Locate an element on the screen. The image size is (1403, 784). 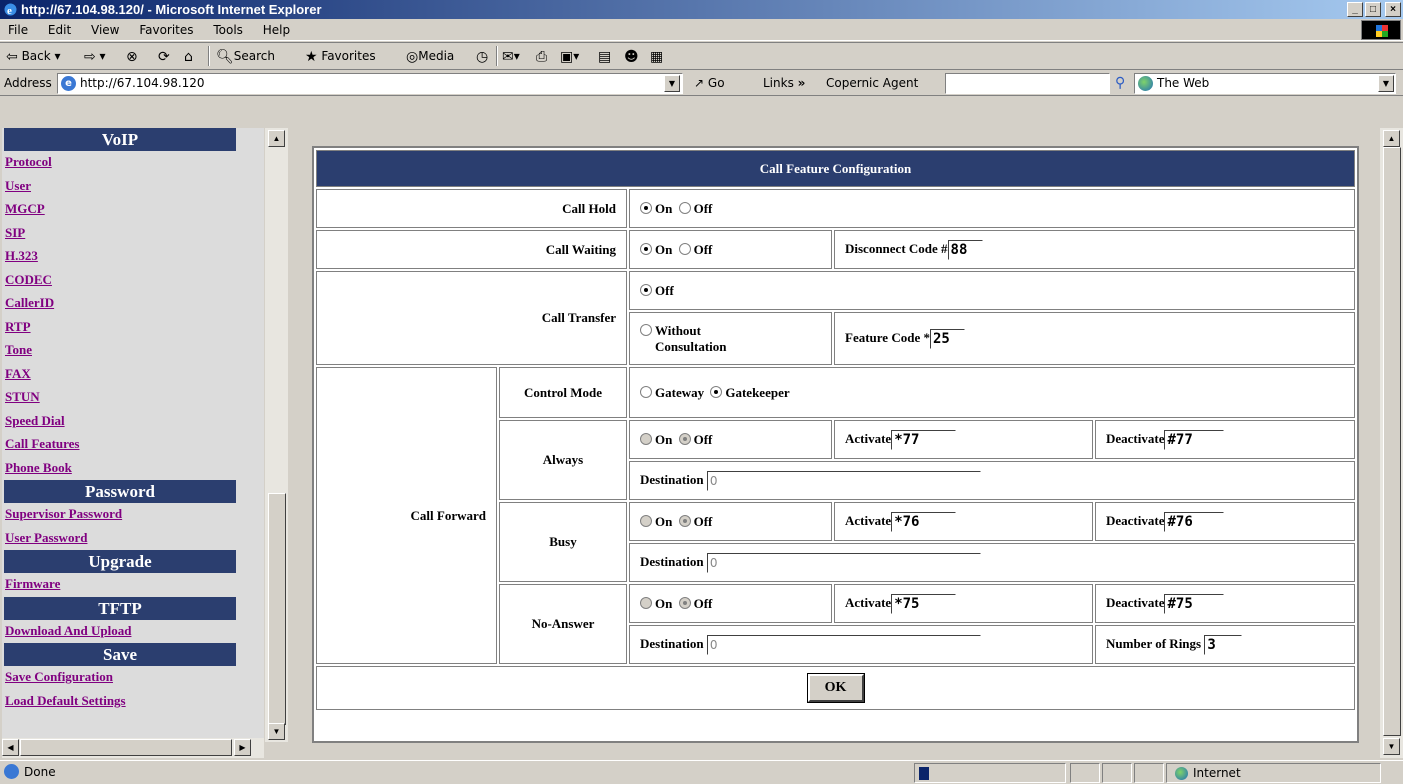
web-dropdown-button: ▼ is located at coordinates (1386, 83).